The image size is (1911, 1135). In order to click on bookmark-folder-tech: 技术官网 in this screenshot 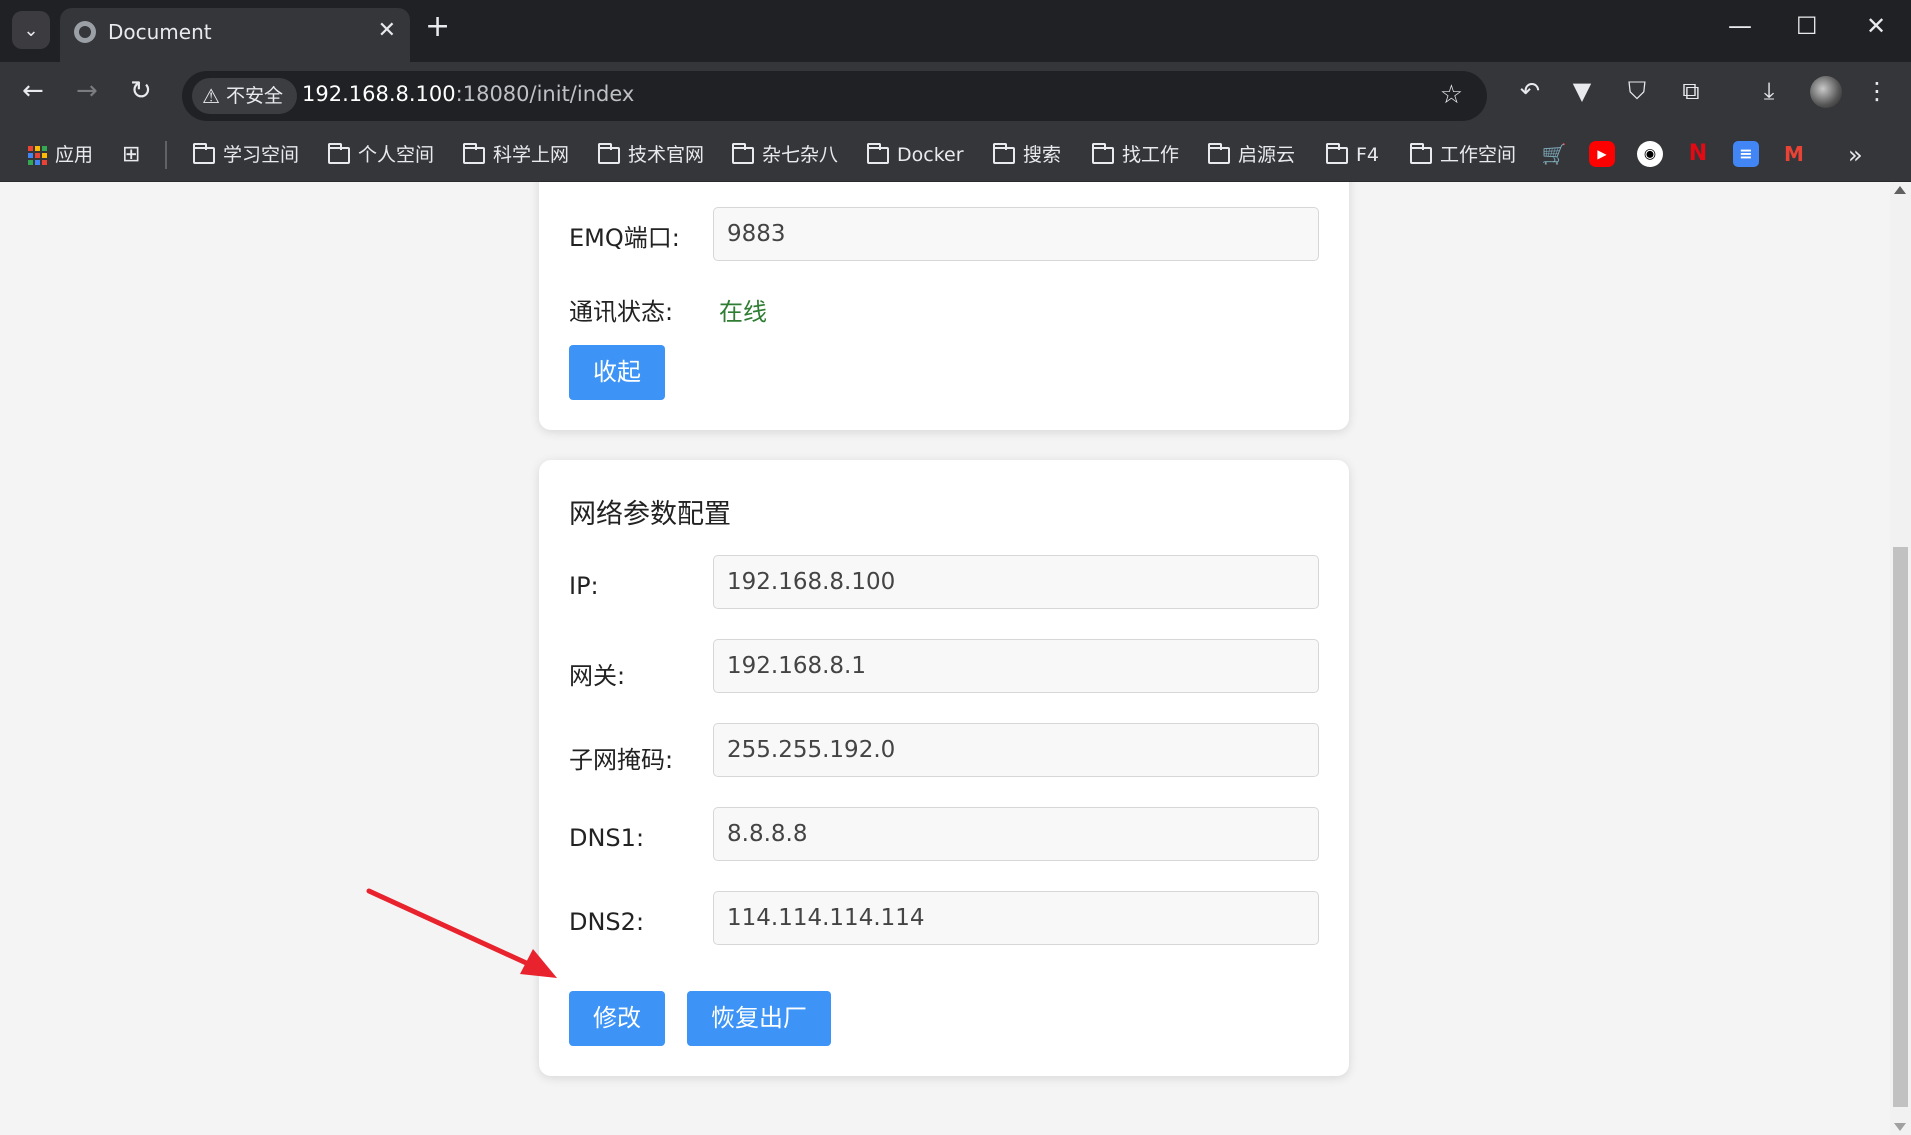, I will do `click(651, 155)`.